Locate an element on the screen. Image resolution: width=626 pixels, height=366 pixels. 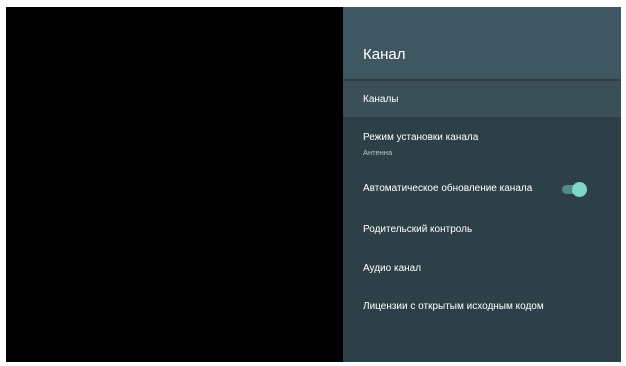
menu-item-label: Родительский контроль is located at coordinates (418, 229).